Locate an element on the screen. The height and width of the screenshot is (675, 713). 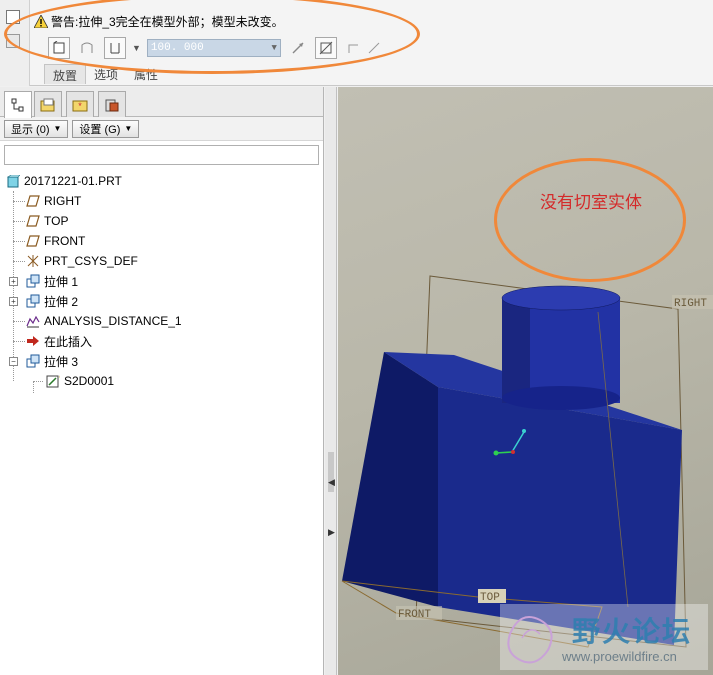
block-side-face is located at coordinates (390, 479).